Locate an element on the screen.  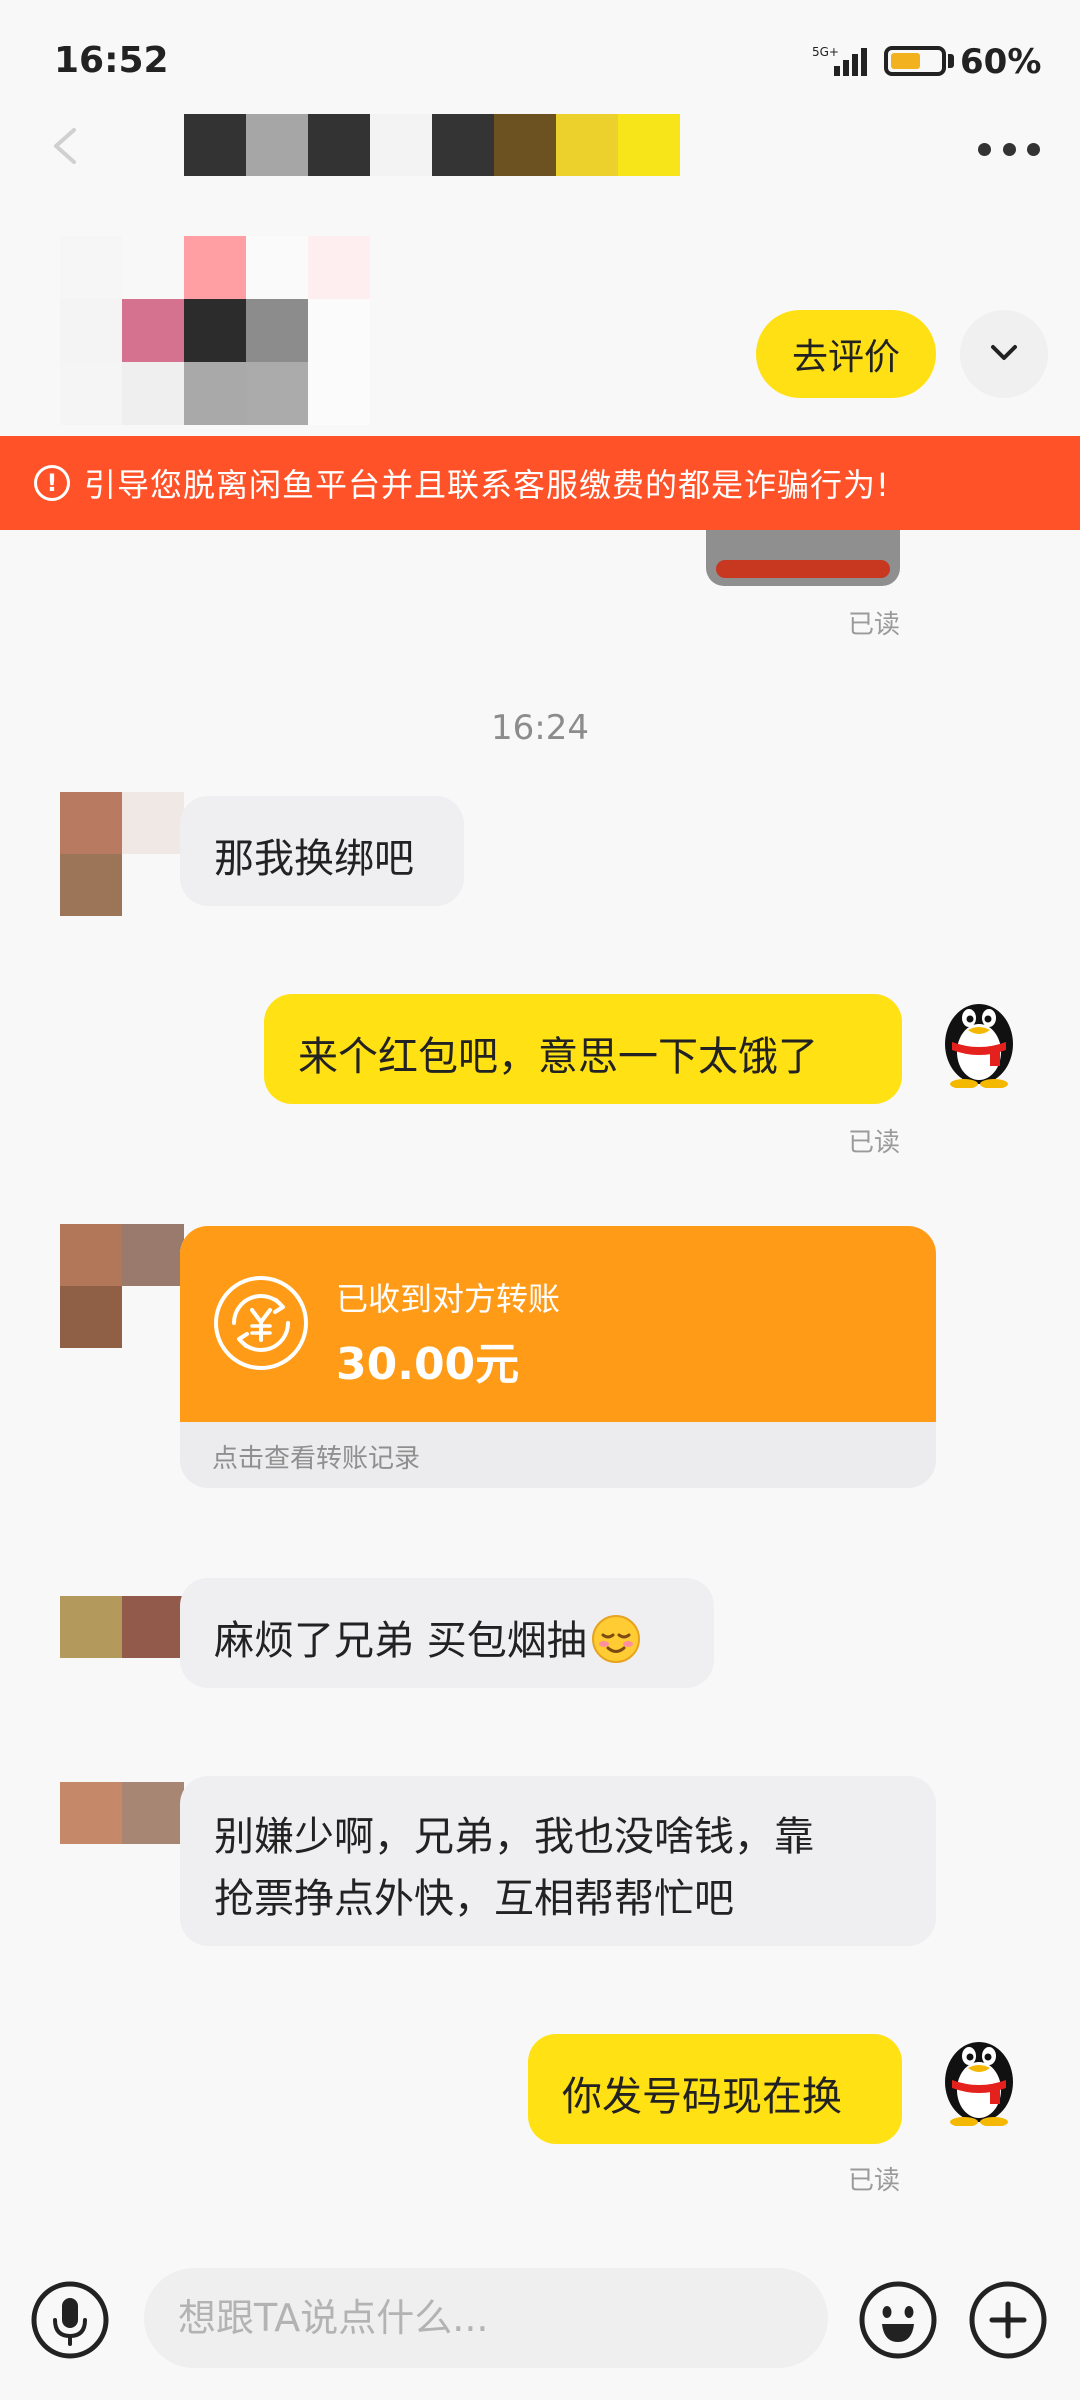
message-timestamp: 16:24 is located at coordinates (540, 728).